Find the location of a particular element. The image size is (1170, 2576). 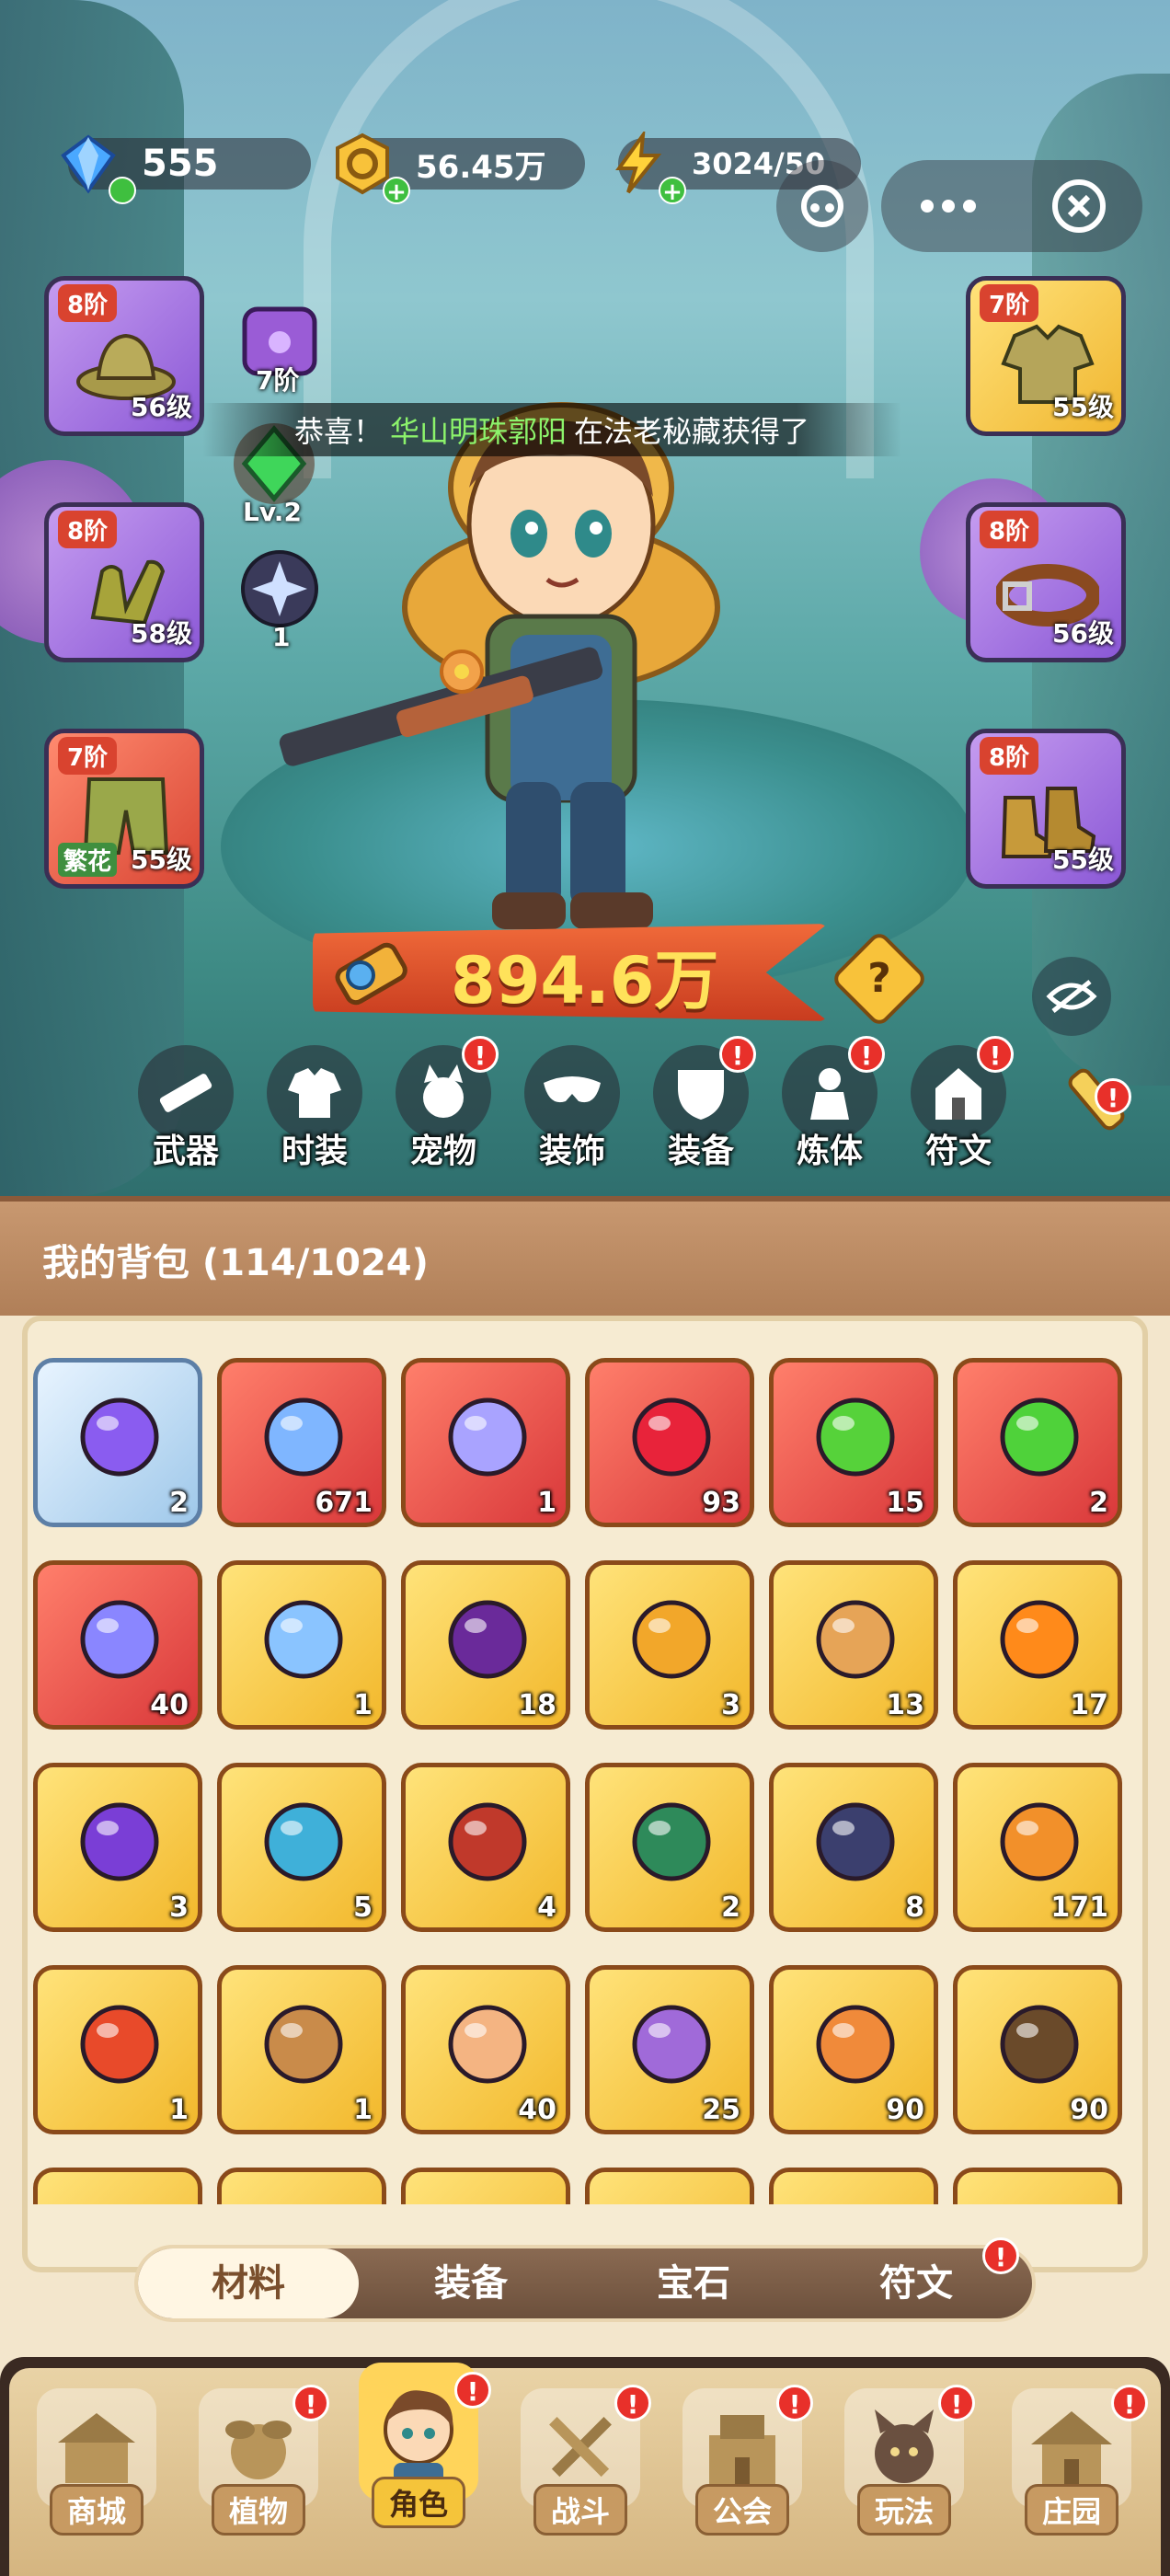

nav-manor: 庄园 ! is located at coordinates (1071, 2474).